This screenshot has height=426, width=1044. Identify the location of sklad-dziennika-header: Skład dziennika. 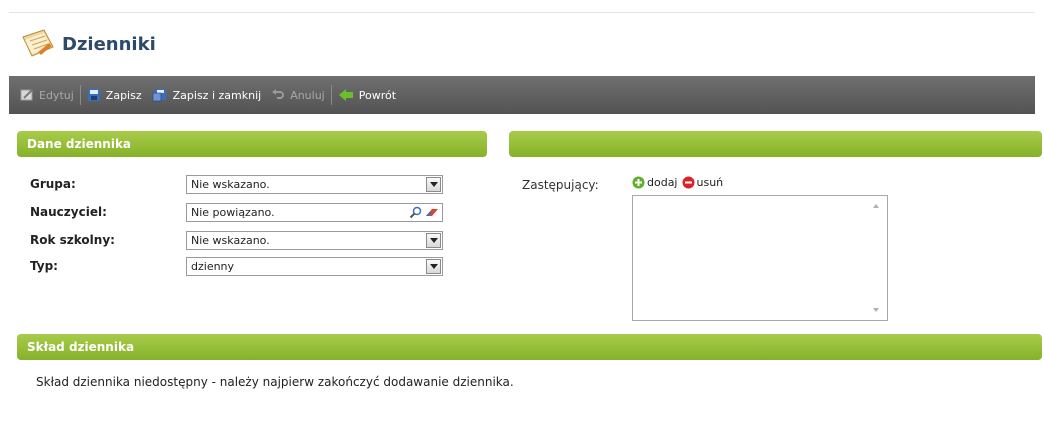
(529, 347).